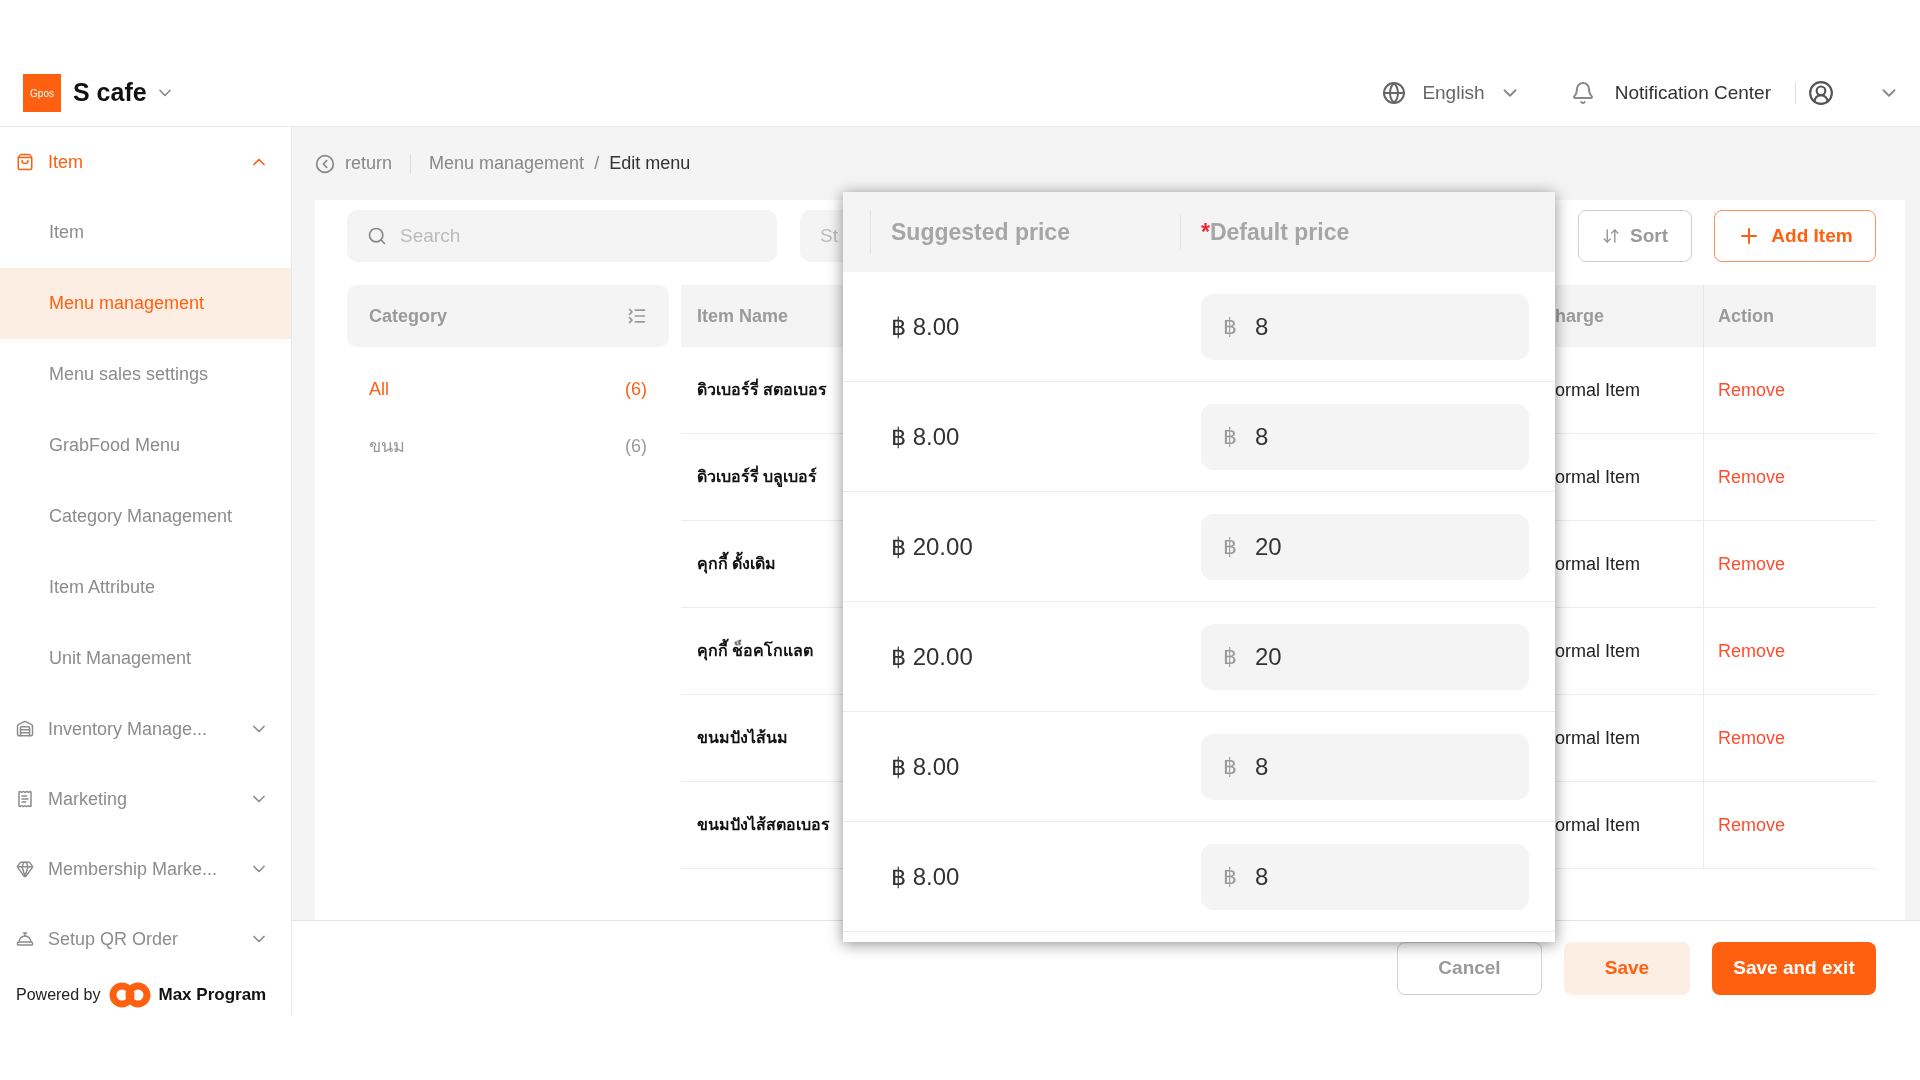 This screenshot has height=1080, width=1920. I want to click on category-header: Category, so click(508, 316).